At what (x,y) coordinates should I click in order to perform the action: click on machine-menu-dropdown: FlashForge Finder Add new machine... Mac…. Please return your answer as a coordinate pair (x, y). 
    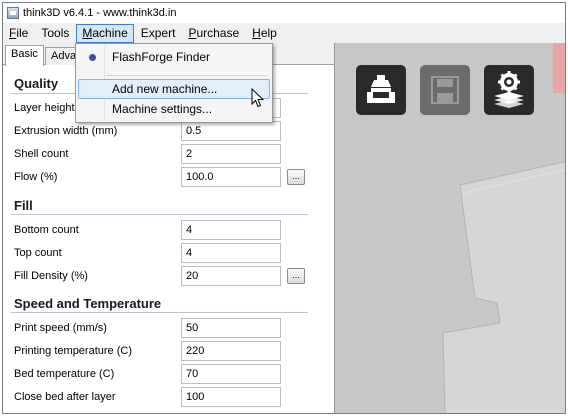
    Looking at the image, I should click on (174, 83).